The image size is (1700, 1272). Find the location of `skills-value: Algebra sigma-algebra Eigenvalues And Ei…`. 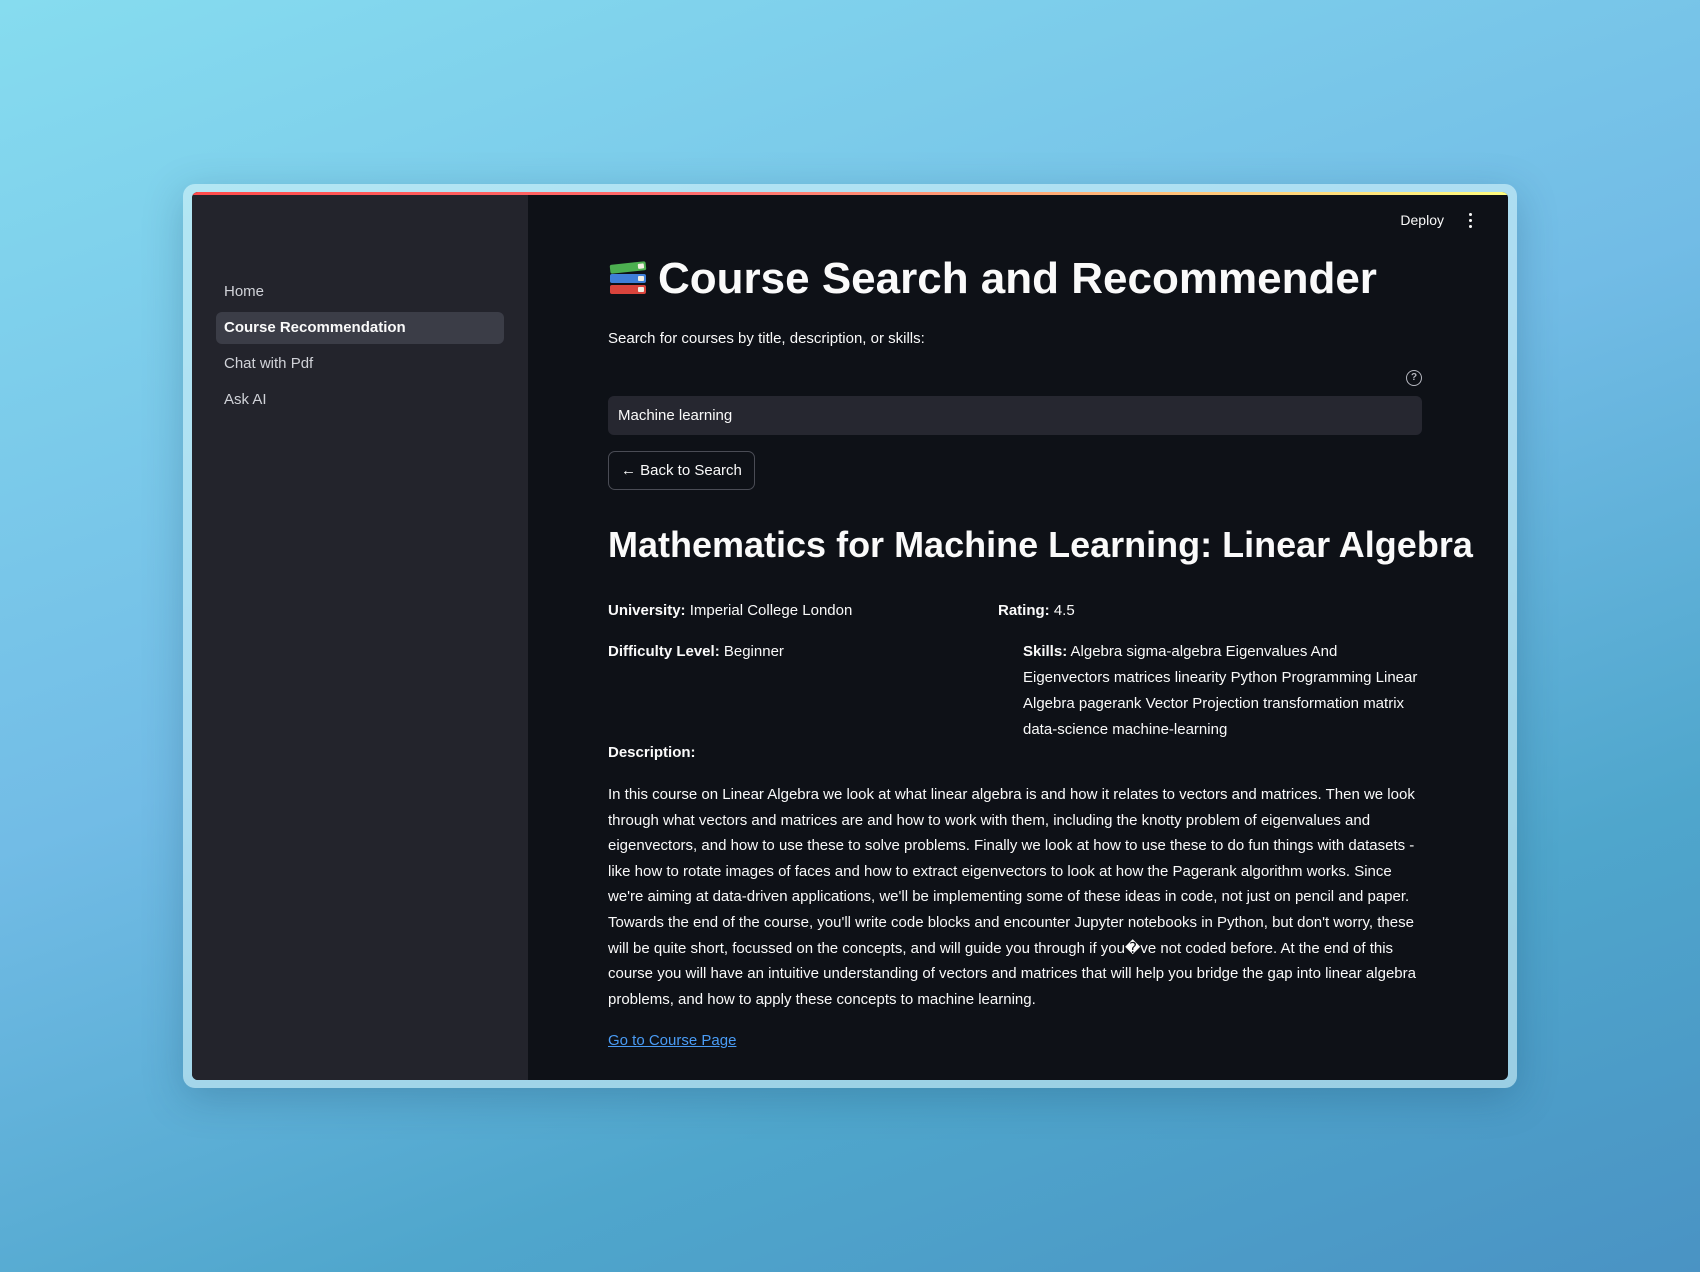

skills-value: Algebra sigma-algebra Eigenvalues And Ei… is located at coordinates (1220, 690).